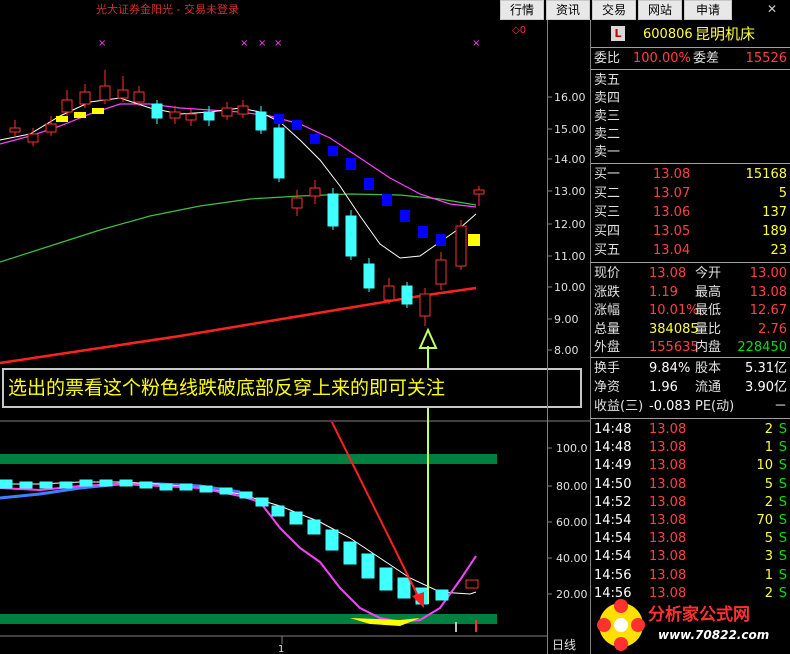  I want to click on stat-label: 今开, so click(708, 273).